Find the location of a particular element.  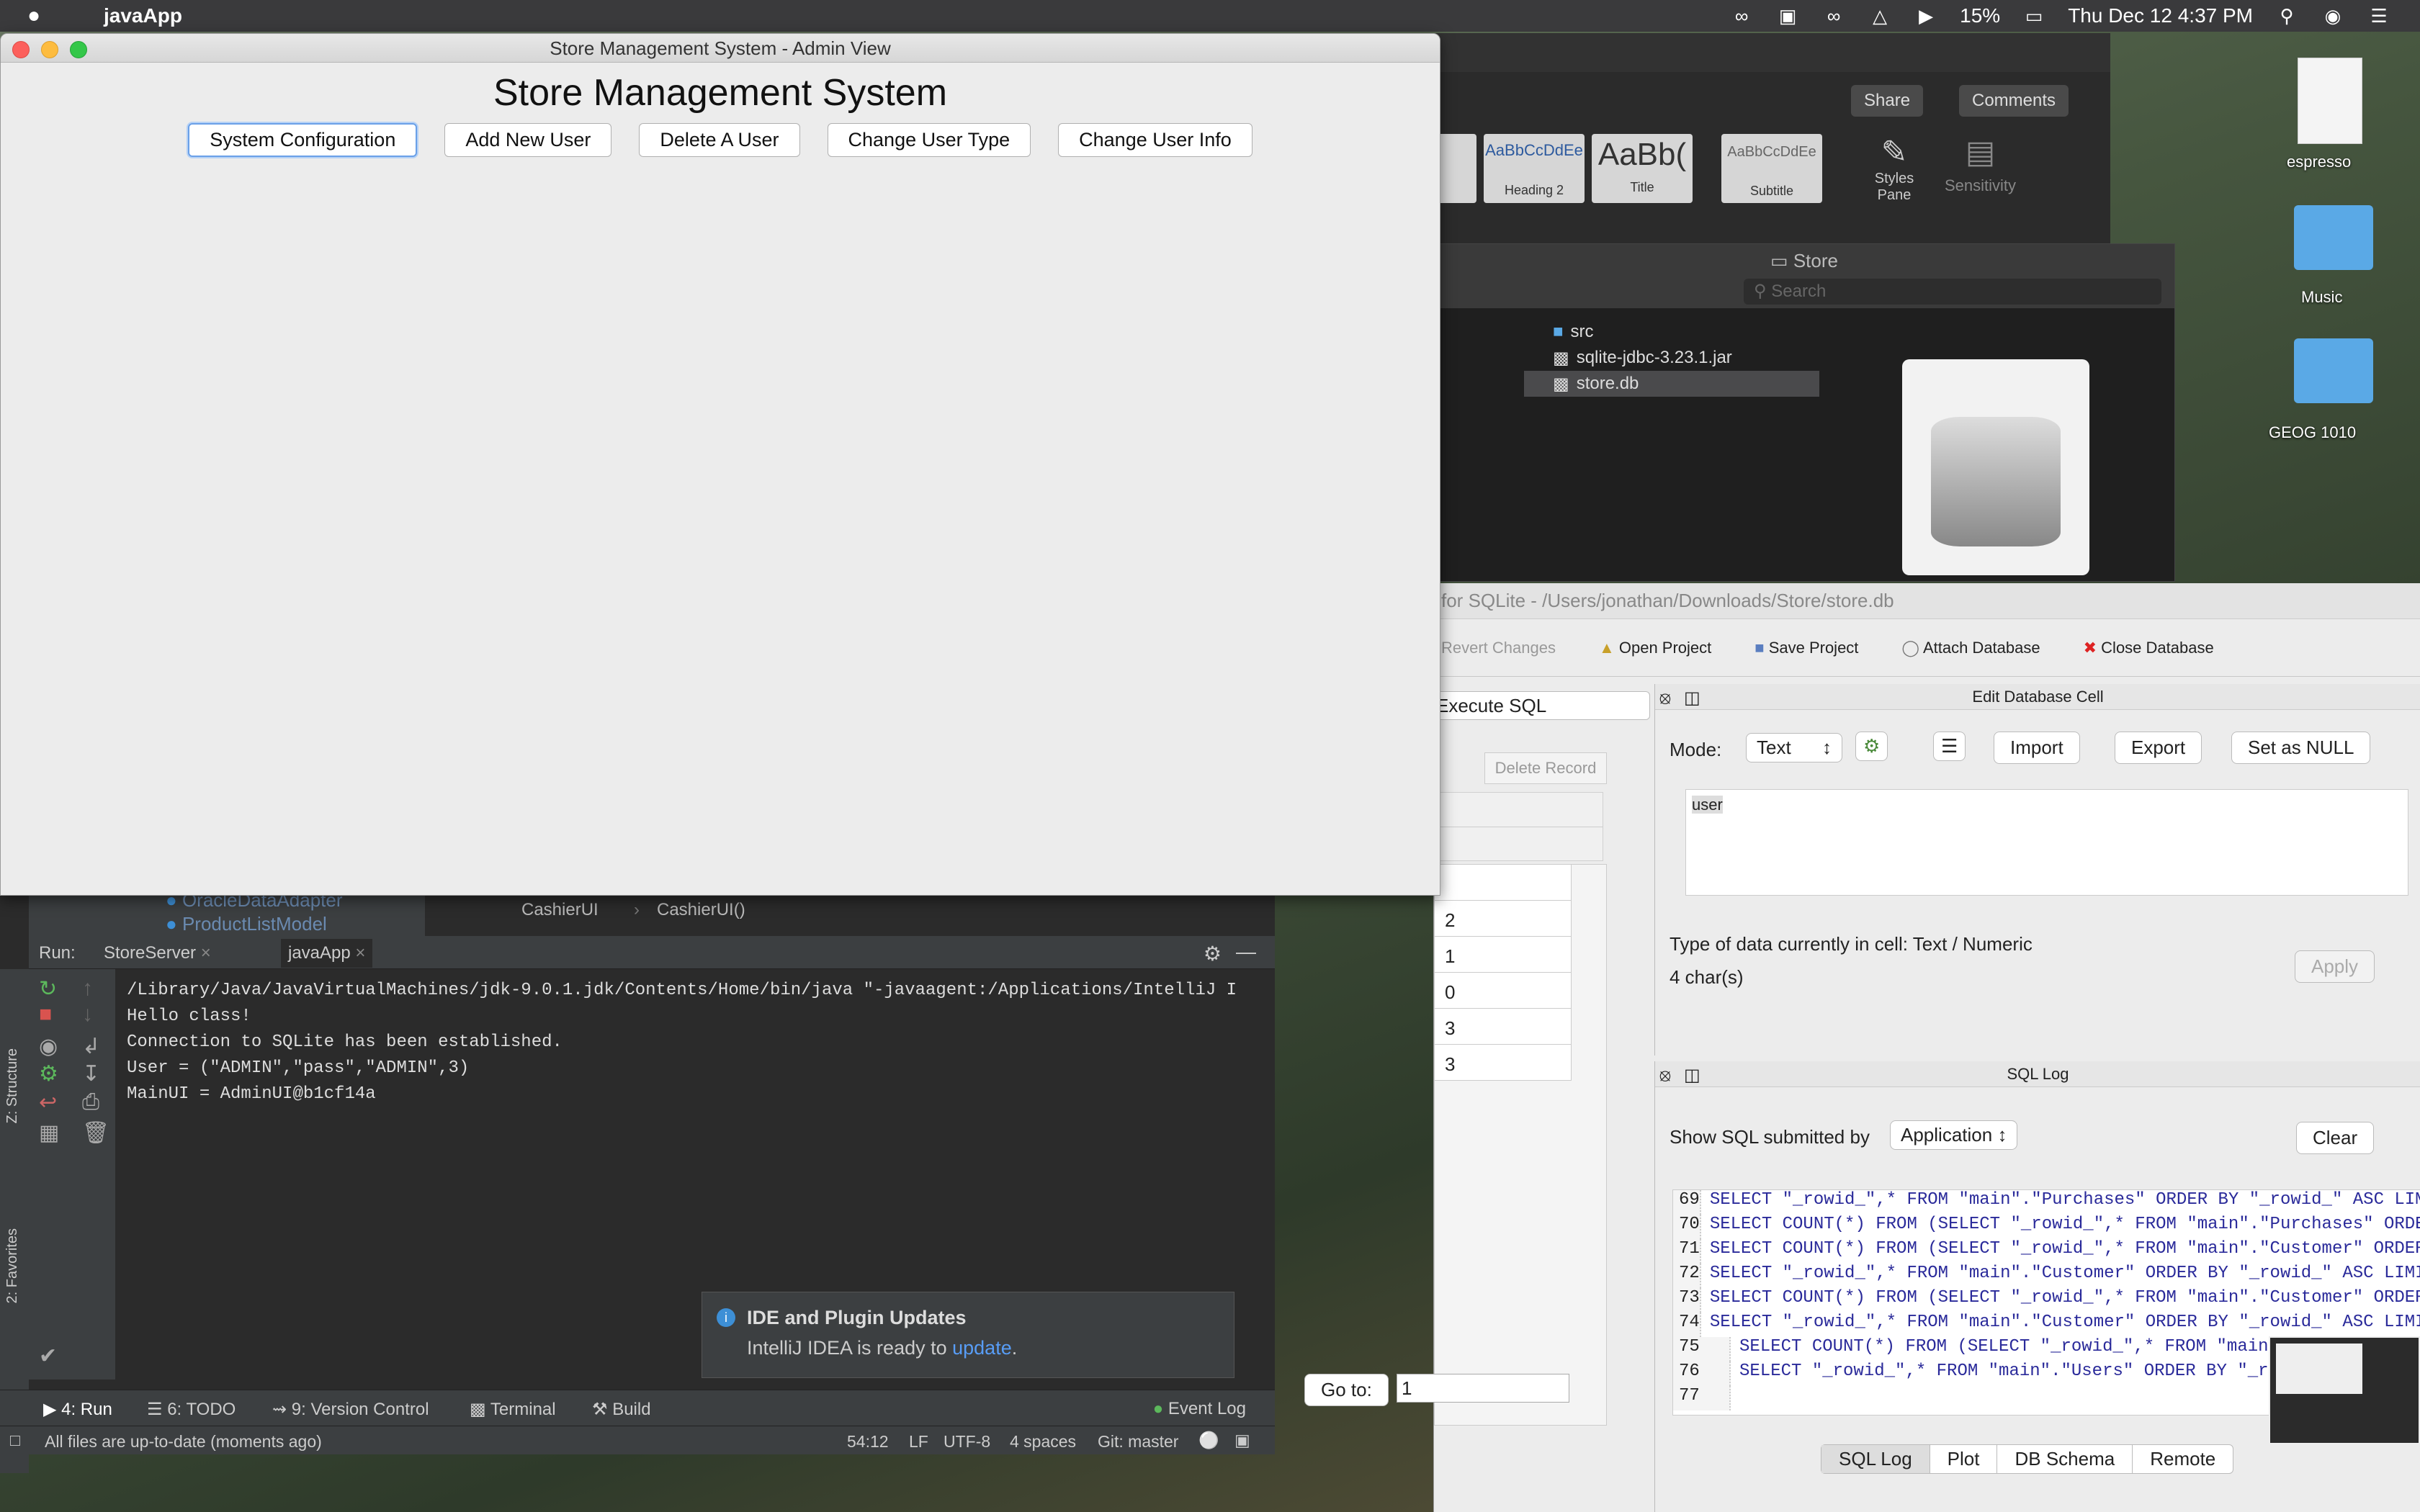

styles-pane-button: ✎ Styles Pane is located at coordinates (1894, 169).